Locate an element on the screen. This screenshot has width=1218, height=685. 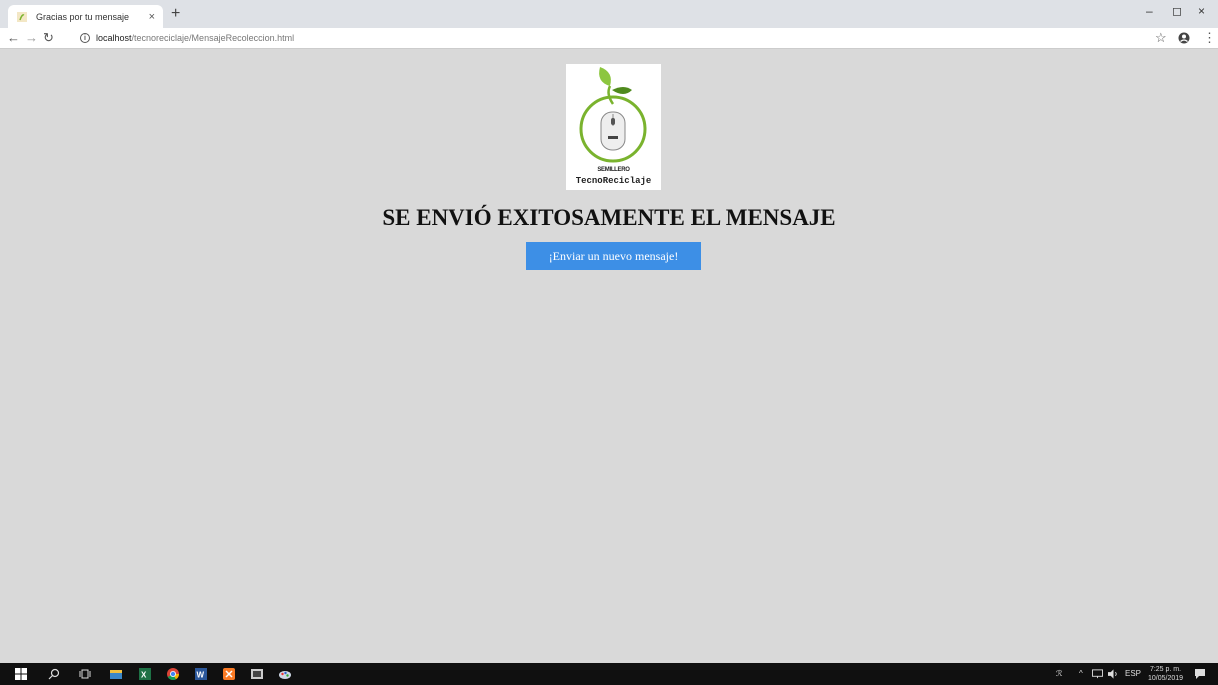
kebab-menu-icon: ⋮ is located at coordinates (1209, 38).